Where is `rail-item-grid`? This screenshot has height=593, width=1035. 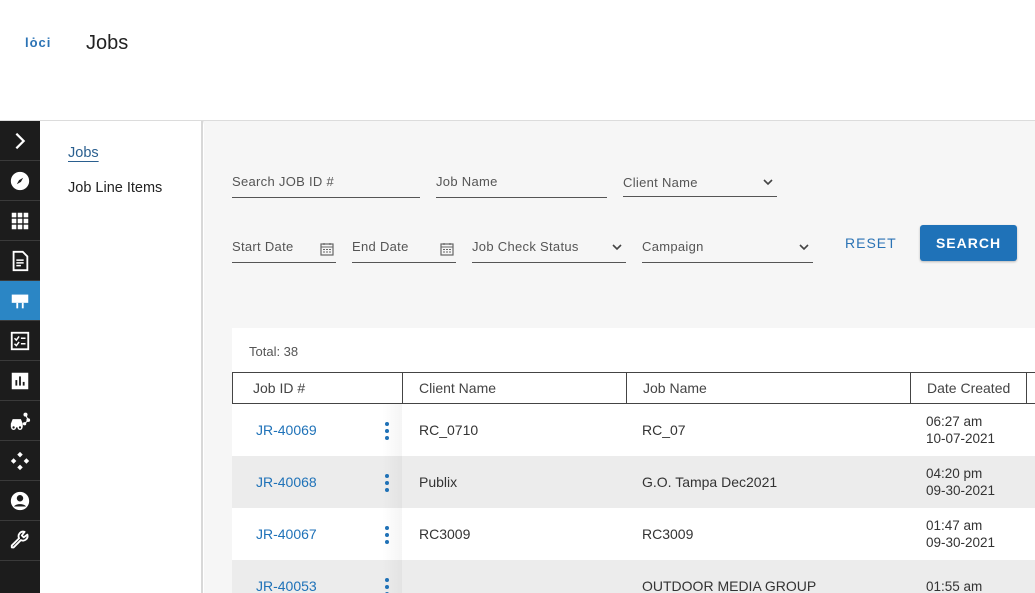
rail-item-grid is located at coordinates (20, 221).